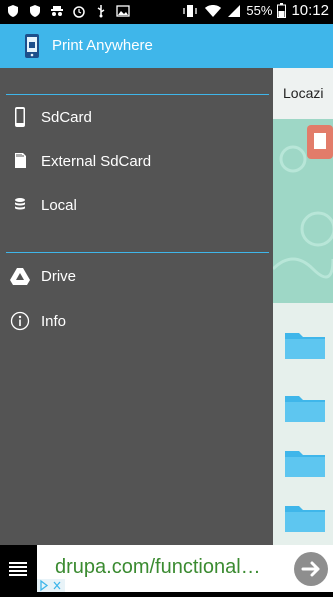  What do you see at coordinates (136, 117) in the screenshot?
I see `drawer-item-sdcard: SdCard` at bounding box center [136, 117].